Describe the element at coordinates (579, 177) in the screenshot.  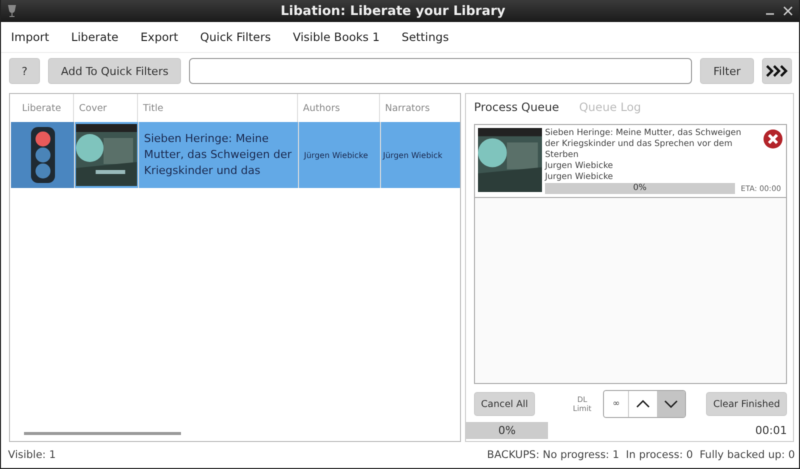
I see `narrator-text: Jurgen Wiebicke` at that location.